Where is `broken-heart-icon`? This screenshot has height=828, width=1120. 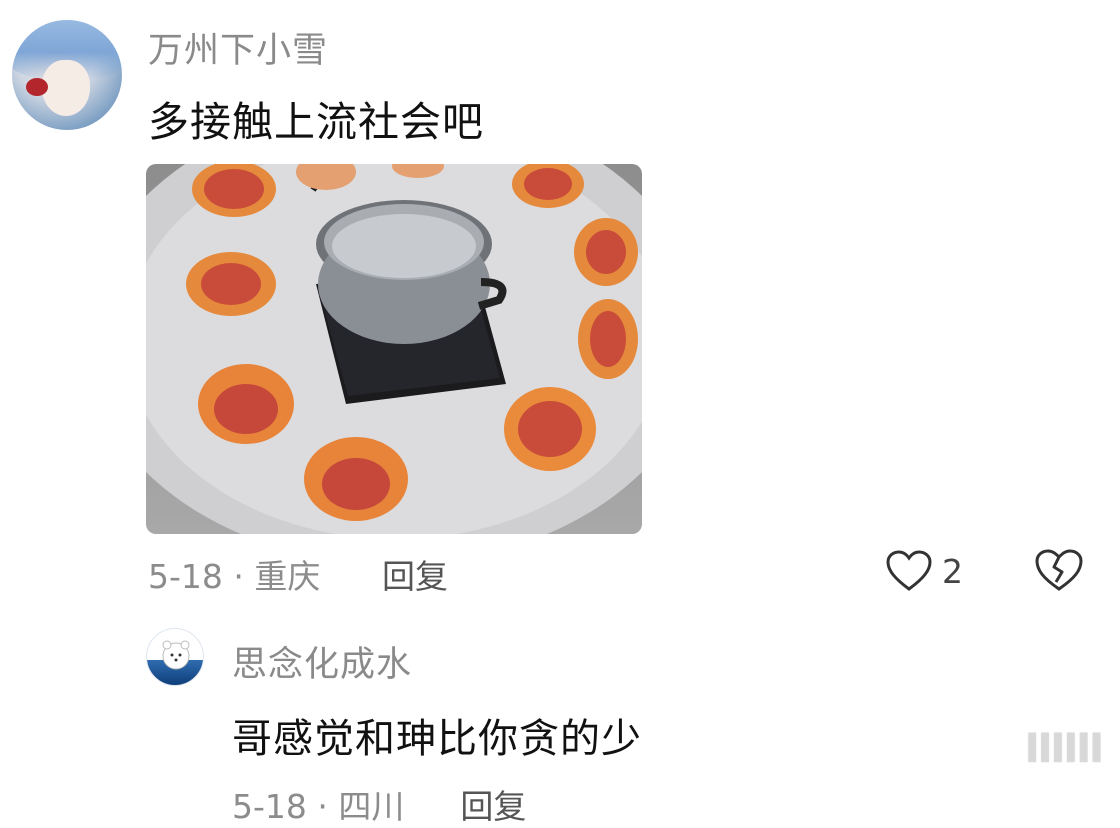
broken-heart-icon is located at coordinates (1059, 570).